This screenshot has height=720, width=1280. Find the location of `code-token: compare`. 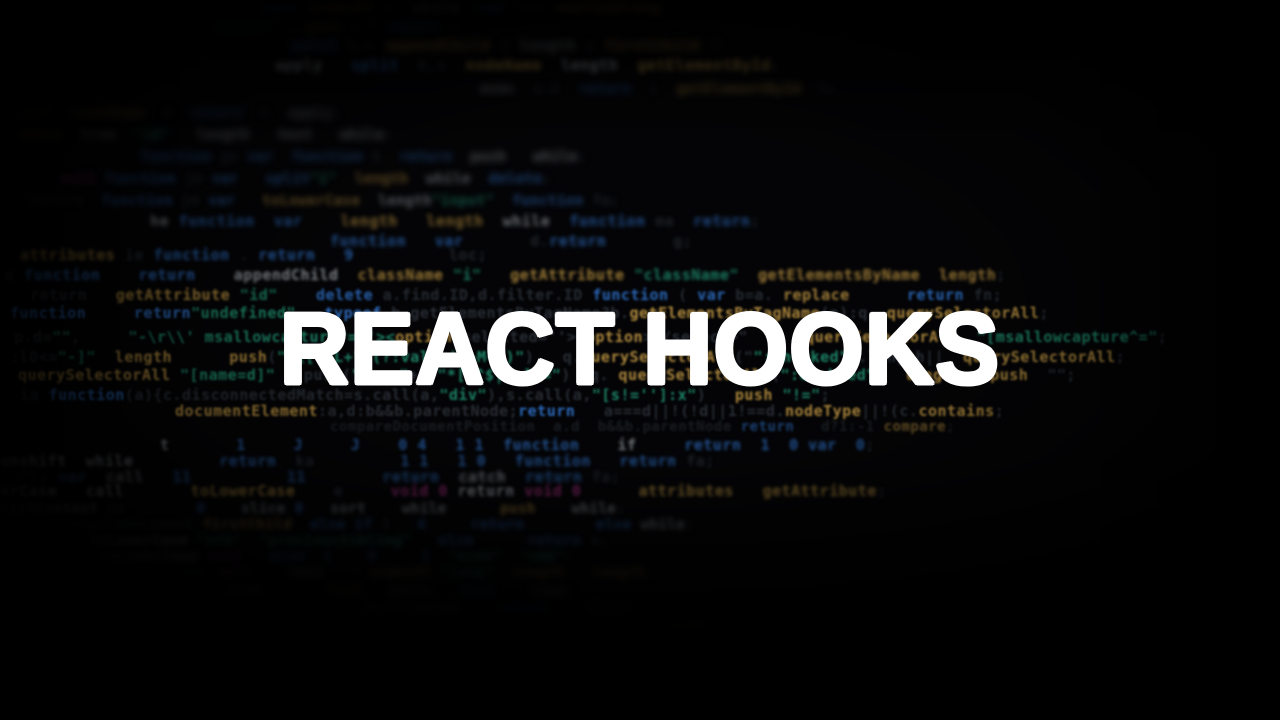

code-token: compare is located at coordinates (915, 427).